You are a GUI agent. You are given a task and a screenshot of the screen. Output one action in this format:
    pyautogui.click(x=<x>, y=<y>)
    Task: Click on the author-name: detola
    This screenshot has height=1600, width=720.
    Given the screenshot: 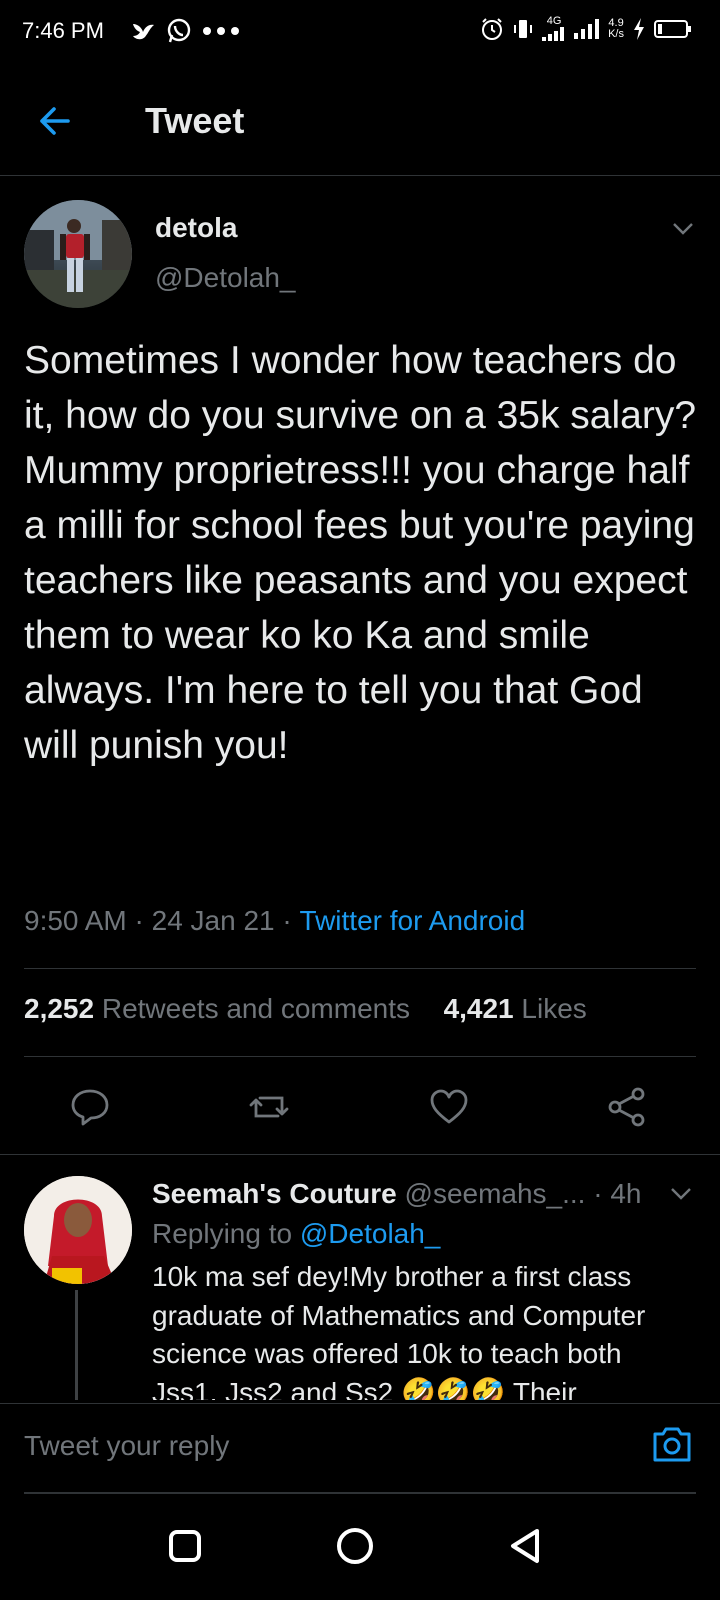 What is the action you would take?
    pyautogui.click(x=196, y=228)
    